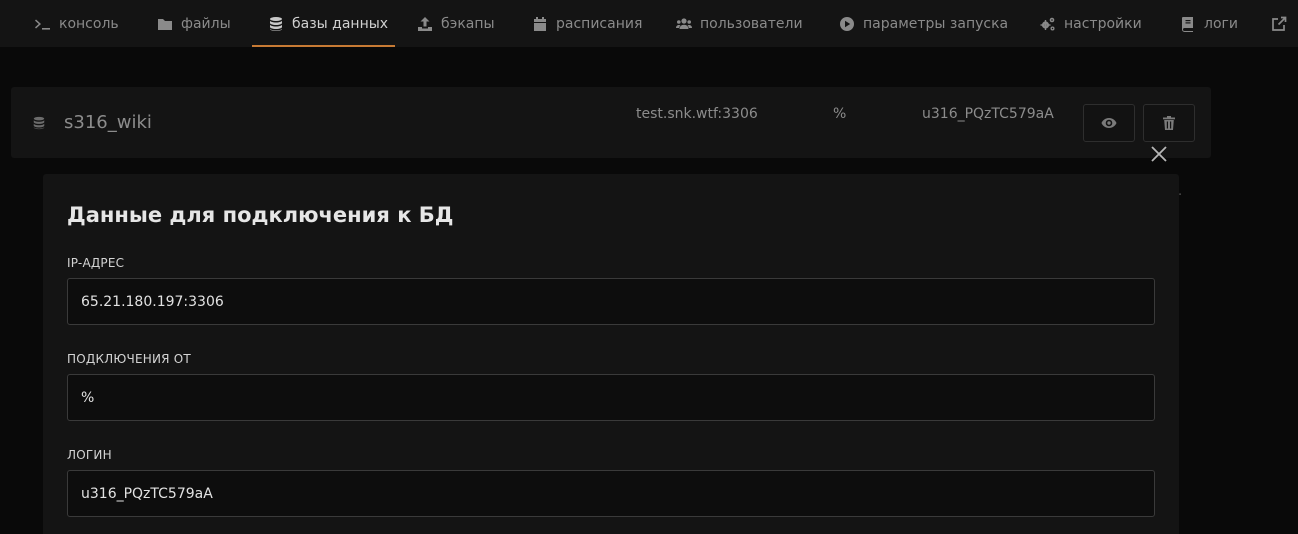 This screenshot has height=534, width=1298. Describe the element at coordinates (611, 301) in the screenshot. I see `ip-address-field` at that location.